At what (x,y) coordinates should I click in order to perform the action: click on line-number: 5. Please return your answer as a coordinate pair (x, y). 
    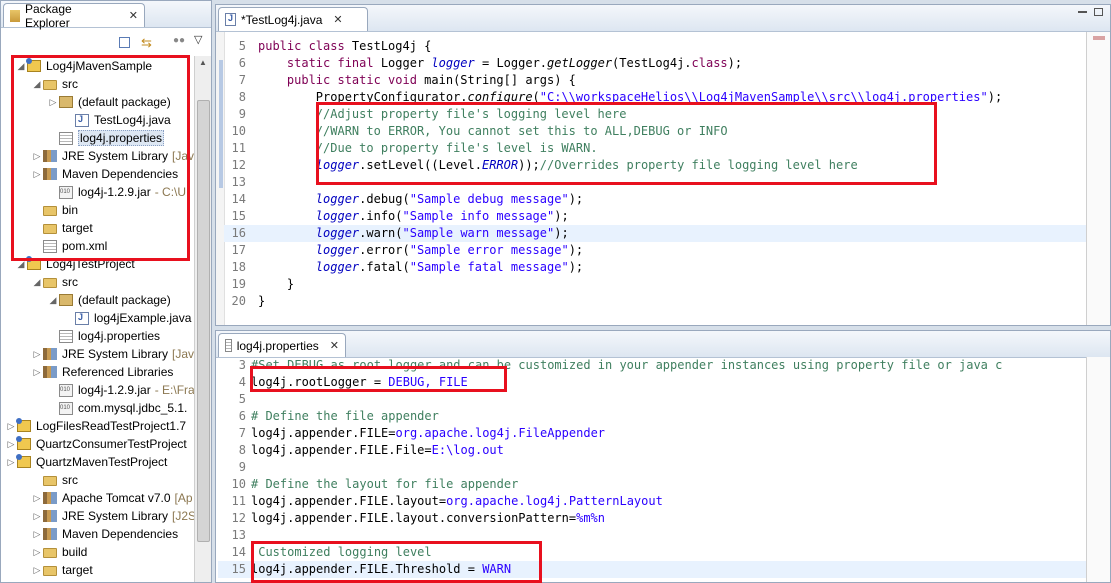
    Looking at the image, I should click on (242, 46).